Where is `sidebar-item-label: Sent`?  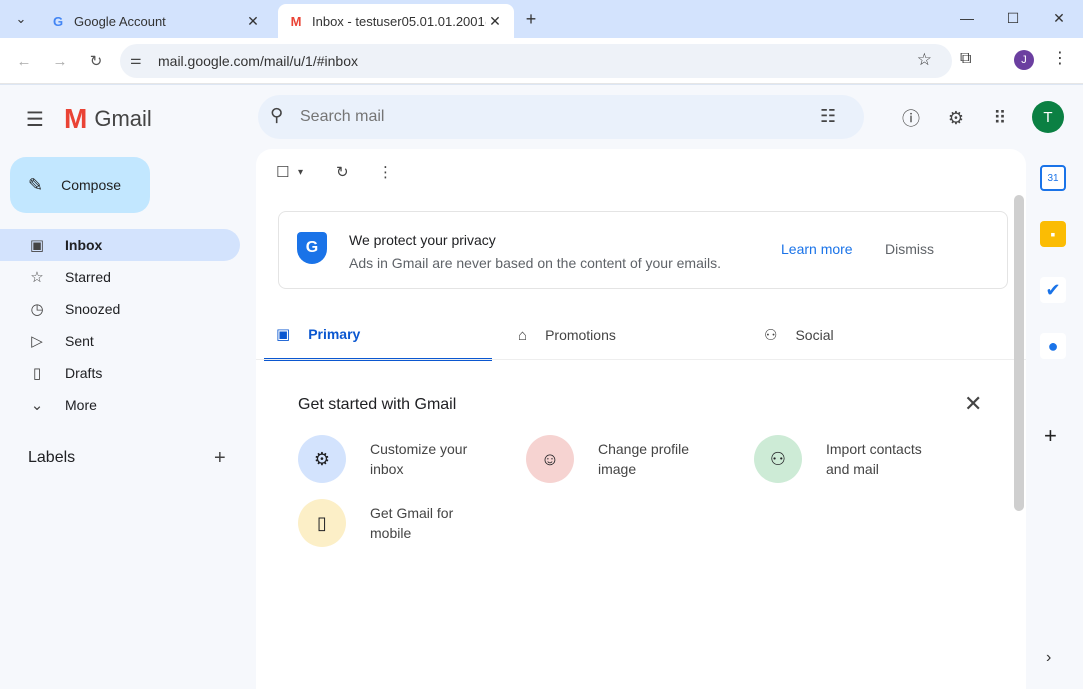
sidebar-item-label: Sent is located at coordinates (79, 341).